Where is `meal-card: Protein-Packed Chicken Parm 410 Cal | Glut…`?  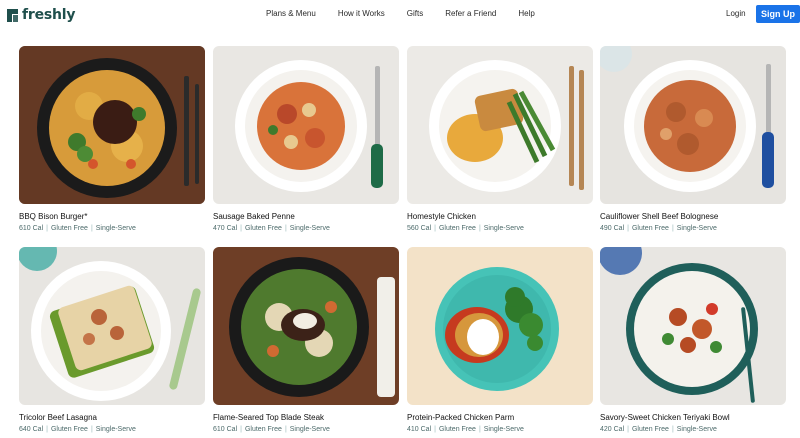
meal-card: Protein-Packed Chicken Parm 410 Cal | Glut… is located at coordinates (500, 340).